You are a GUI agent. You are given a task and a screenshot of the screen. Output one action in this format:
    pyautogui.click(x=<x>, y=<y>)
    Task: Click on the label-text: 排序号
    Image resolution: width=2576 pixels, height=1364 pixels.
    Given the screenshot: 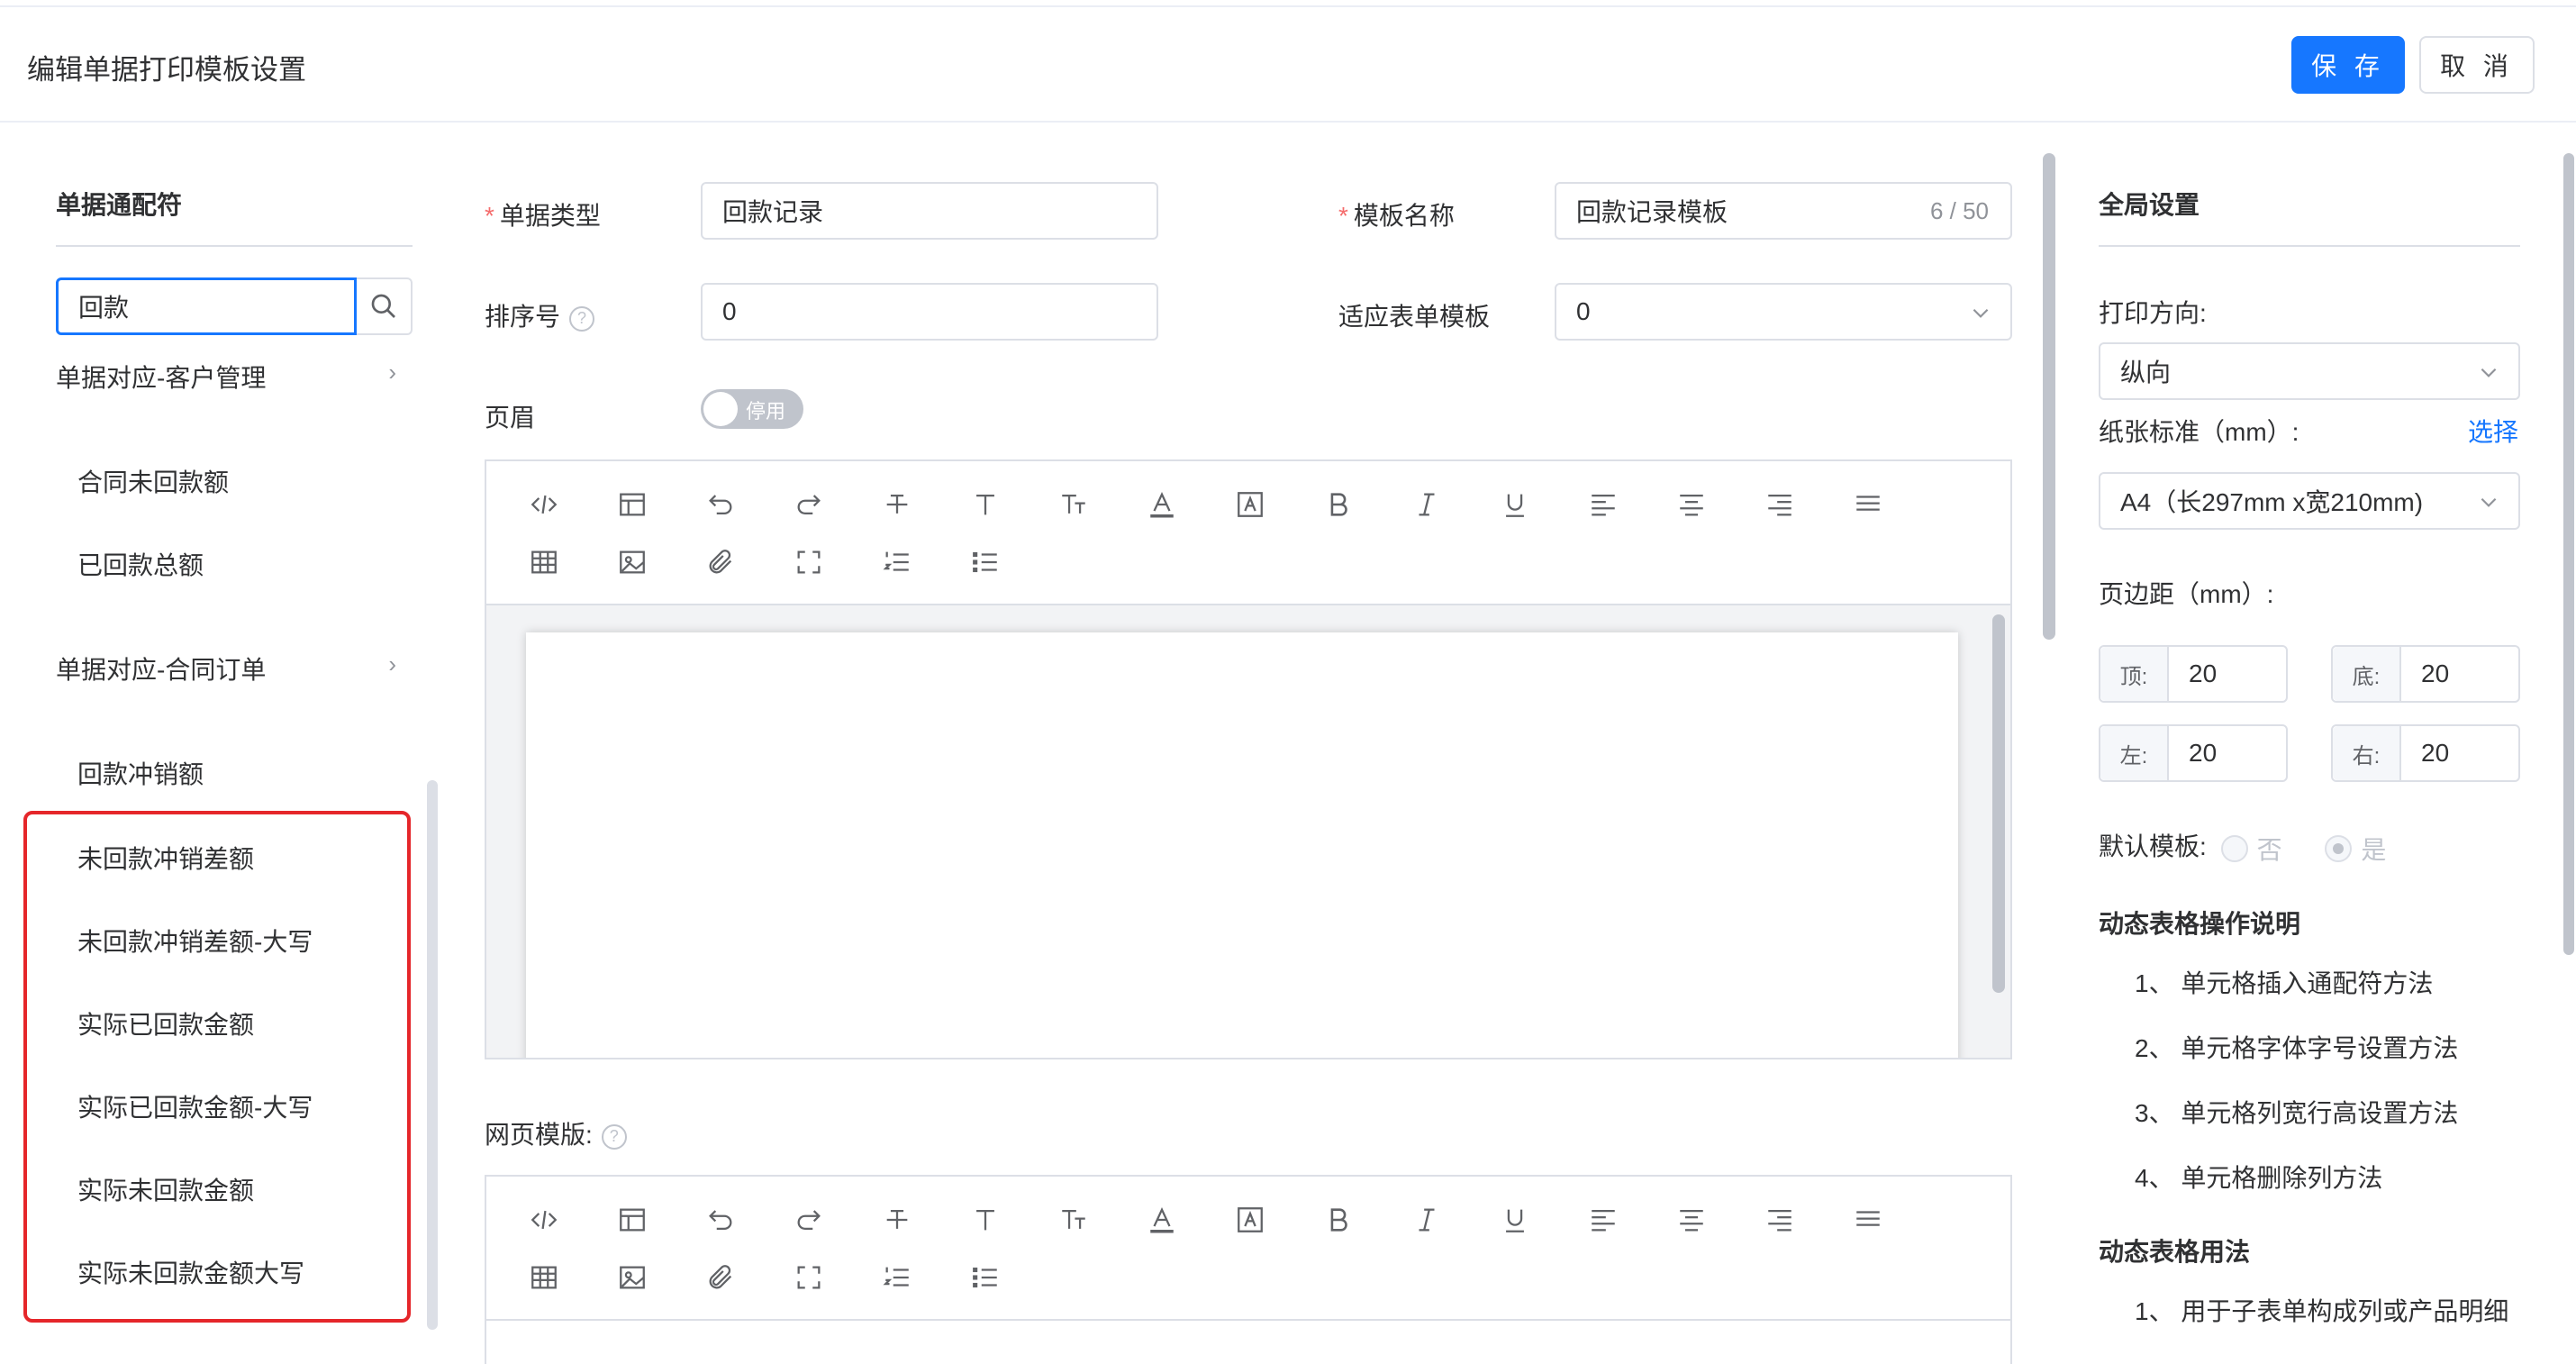 What is the action you would take?
    pyautogui.click(x=523, y=317)
    